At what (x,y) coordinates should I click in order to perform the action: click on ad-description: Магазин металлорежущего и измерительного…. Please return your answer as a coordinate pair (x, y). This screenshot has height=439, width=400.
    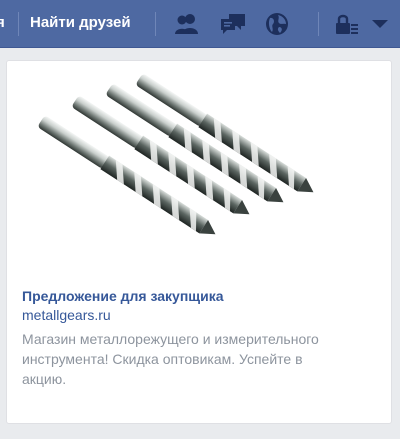
    Looking at the image, I should click on (170, 359).